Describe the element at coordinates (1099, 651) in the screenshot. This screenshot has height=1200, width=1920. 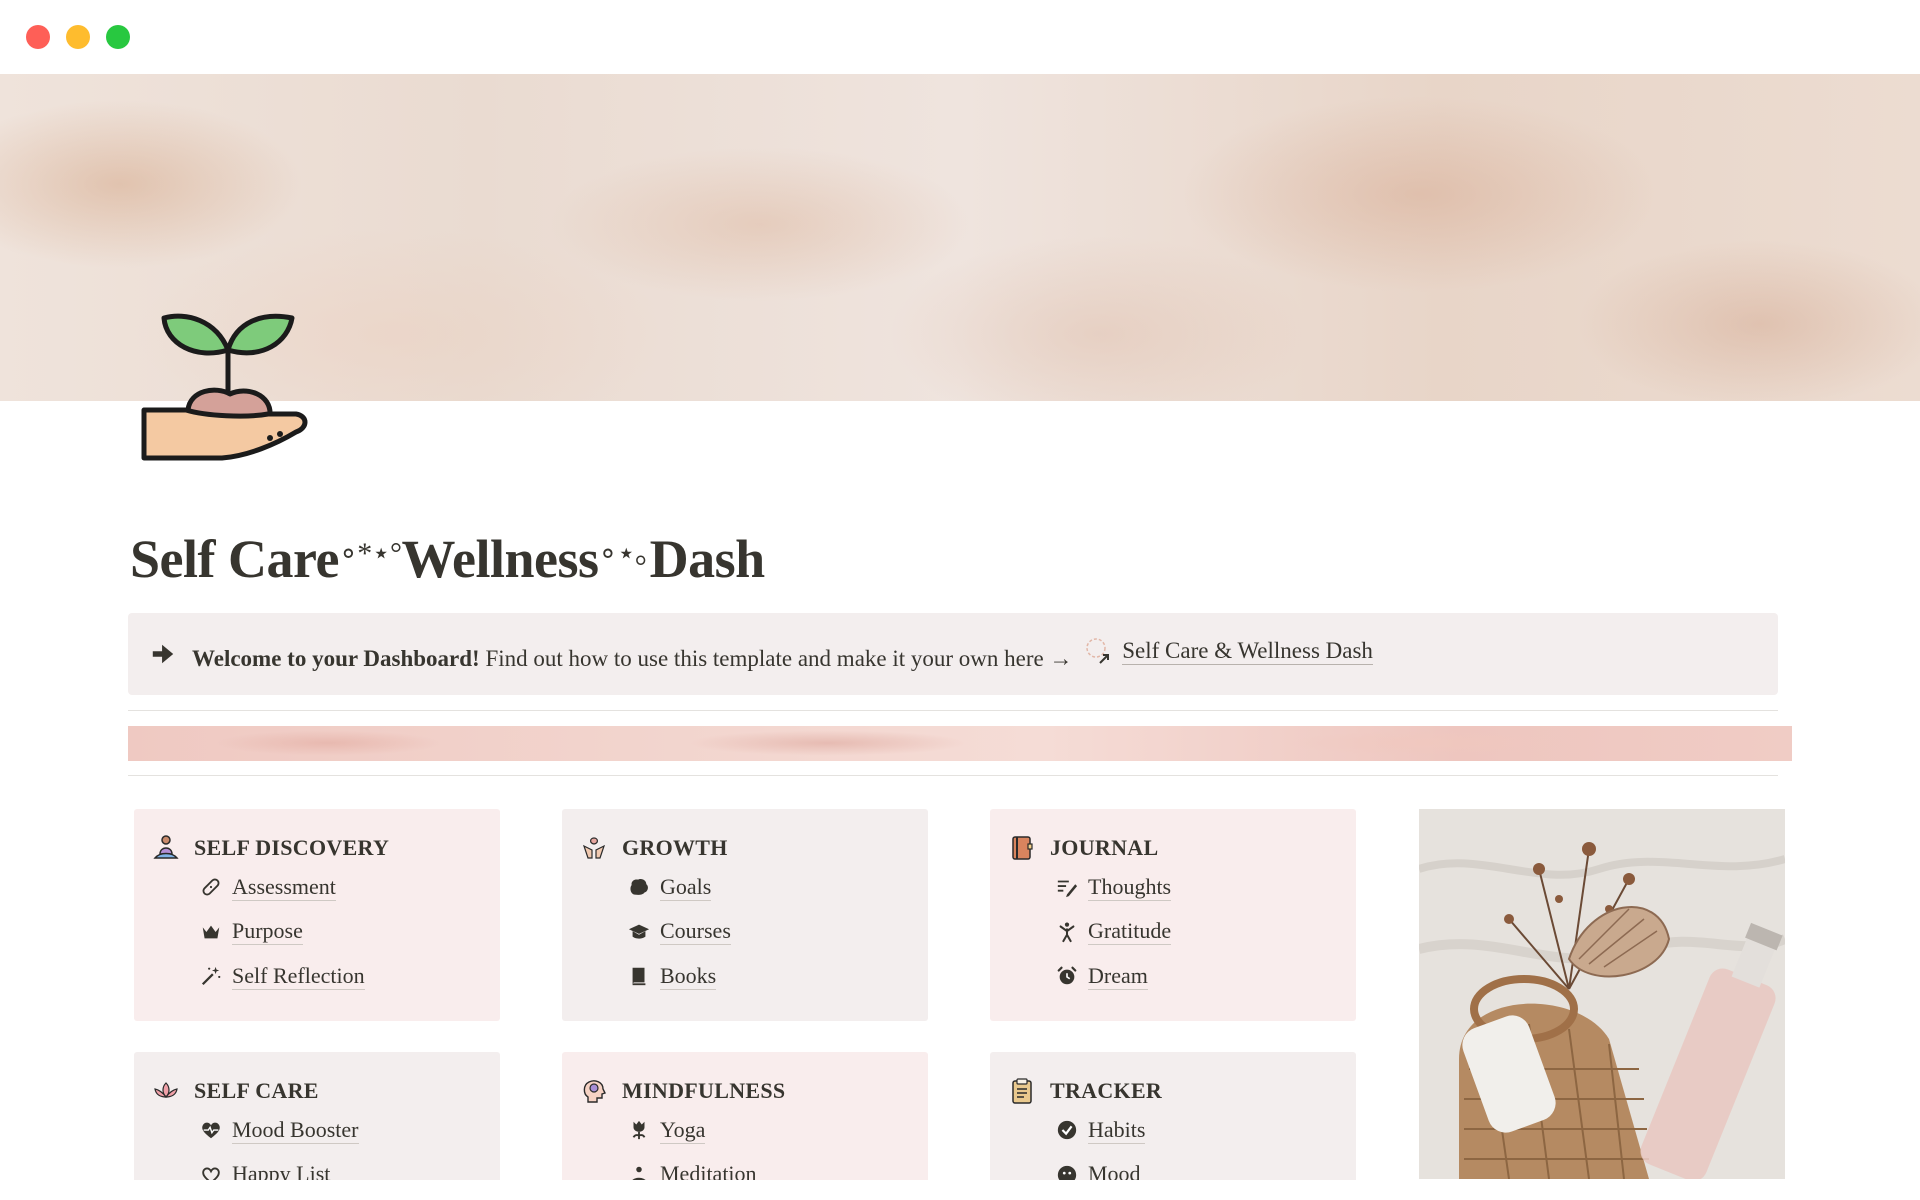
I see `page-link-icon` at that location.